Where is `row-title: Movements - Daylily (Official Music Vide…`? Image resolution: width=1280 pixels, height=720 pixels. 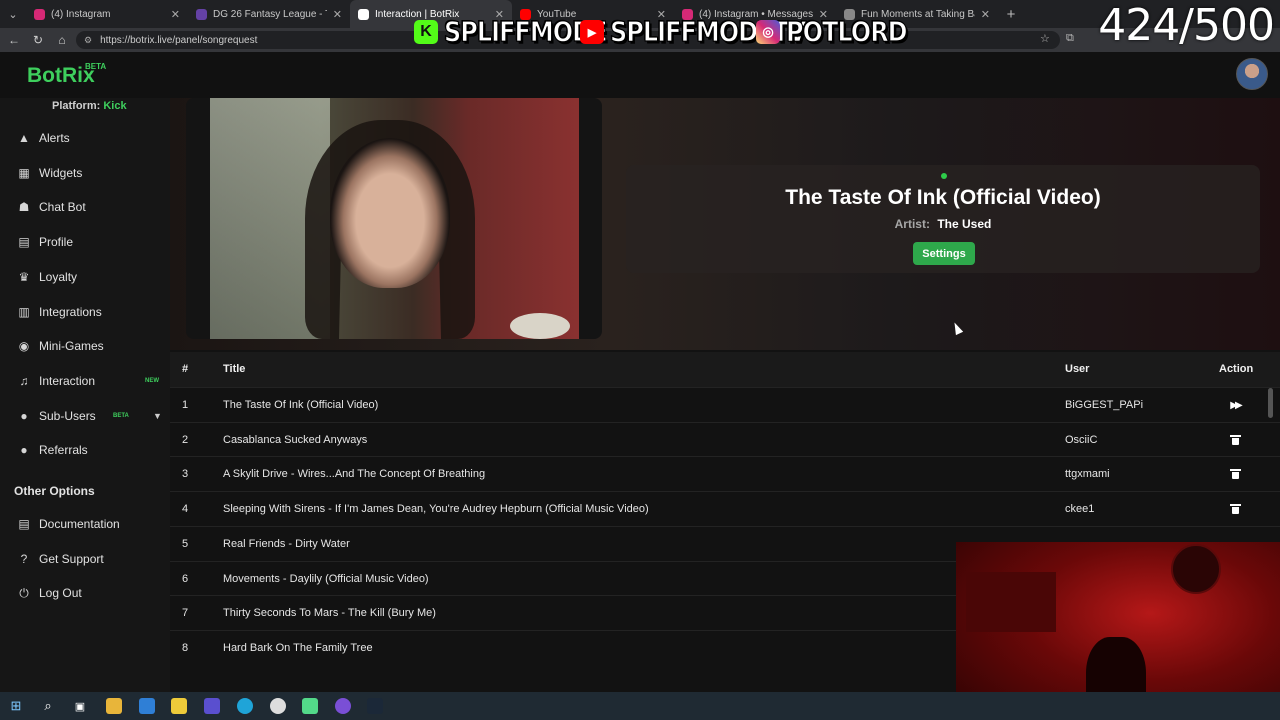
row-title: Movements - Daylily (Official Music Vide… is located at coordinates (326, 578).